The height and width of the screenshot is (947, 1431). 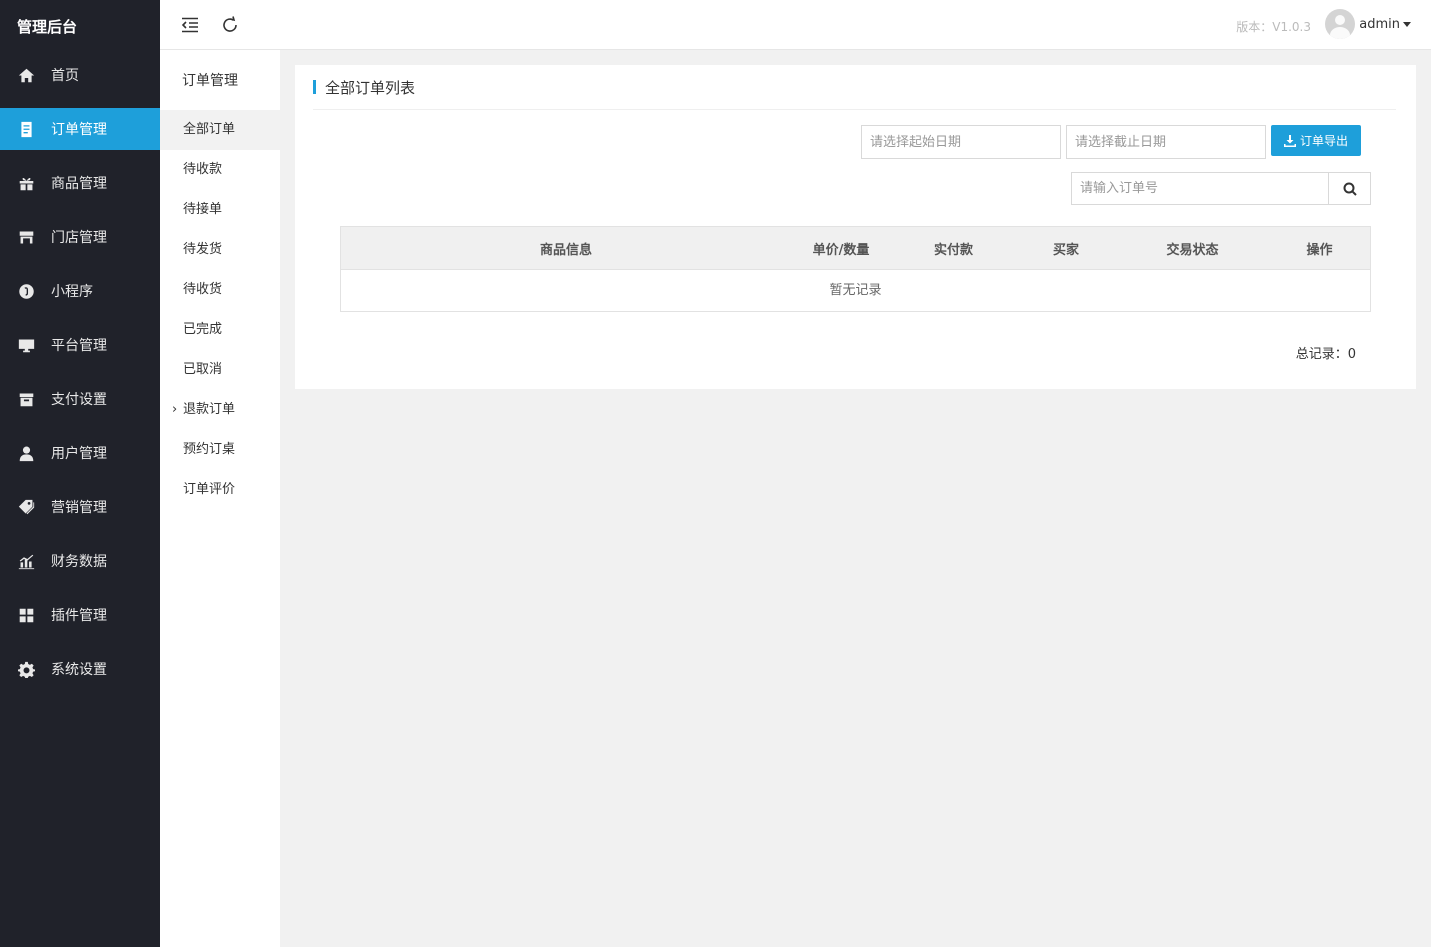 I want to click on export-button-label: 订单导出, so click(x=1323, y=141).